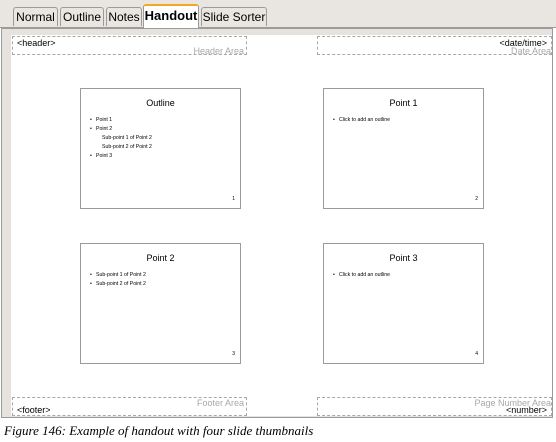 The image size is (556, 442). What do you see at coordinates (233, 354) in the screenshot?
I see `slide-number: 3` at bounding box center [233, 354].